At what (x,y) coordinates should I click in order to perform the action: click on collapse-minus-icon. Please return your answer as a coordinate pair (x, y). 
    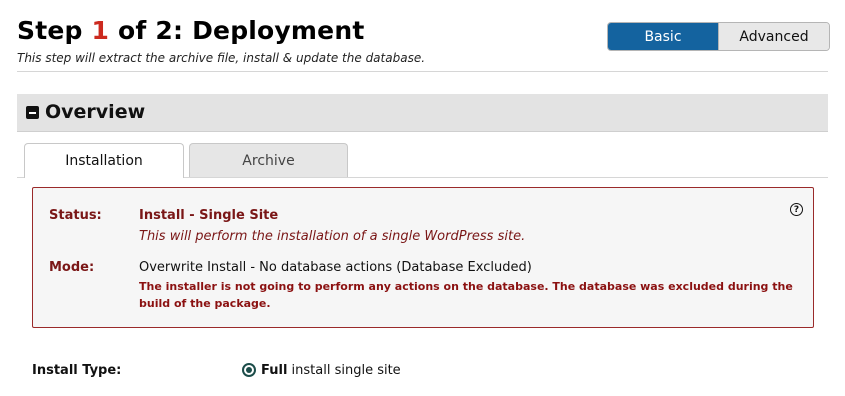
    Looking at the image, I should click on (32, 112).